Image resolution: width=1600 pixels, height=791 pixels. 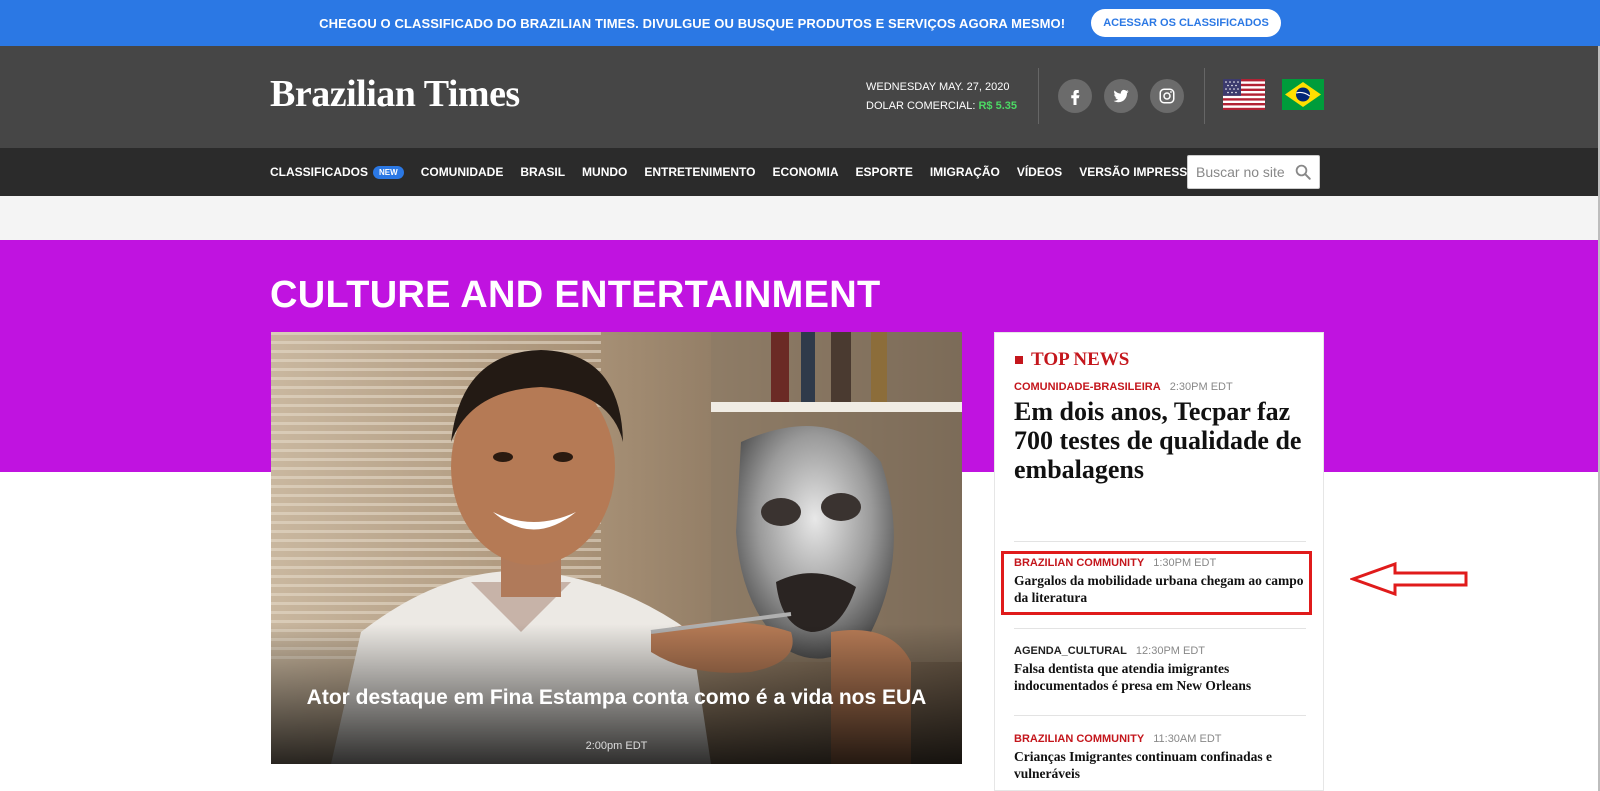 What do you see at coordinates (1244, 94) in the screenshot?
I see `us-flag-icon` at bounding box center [1244, 94].